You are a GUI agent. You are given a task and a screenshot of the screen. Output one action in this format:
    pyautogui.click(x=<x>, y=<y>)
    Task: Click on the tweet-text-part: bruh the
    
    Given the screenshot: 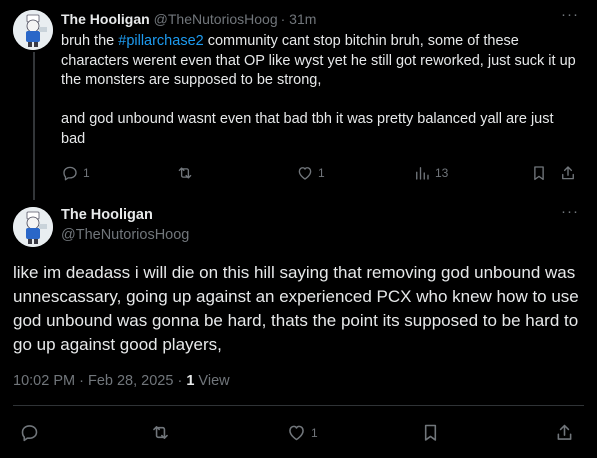 What is the action you would take?
    pyautogui.click(x=90, y=41)
    